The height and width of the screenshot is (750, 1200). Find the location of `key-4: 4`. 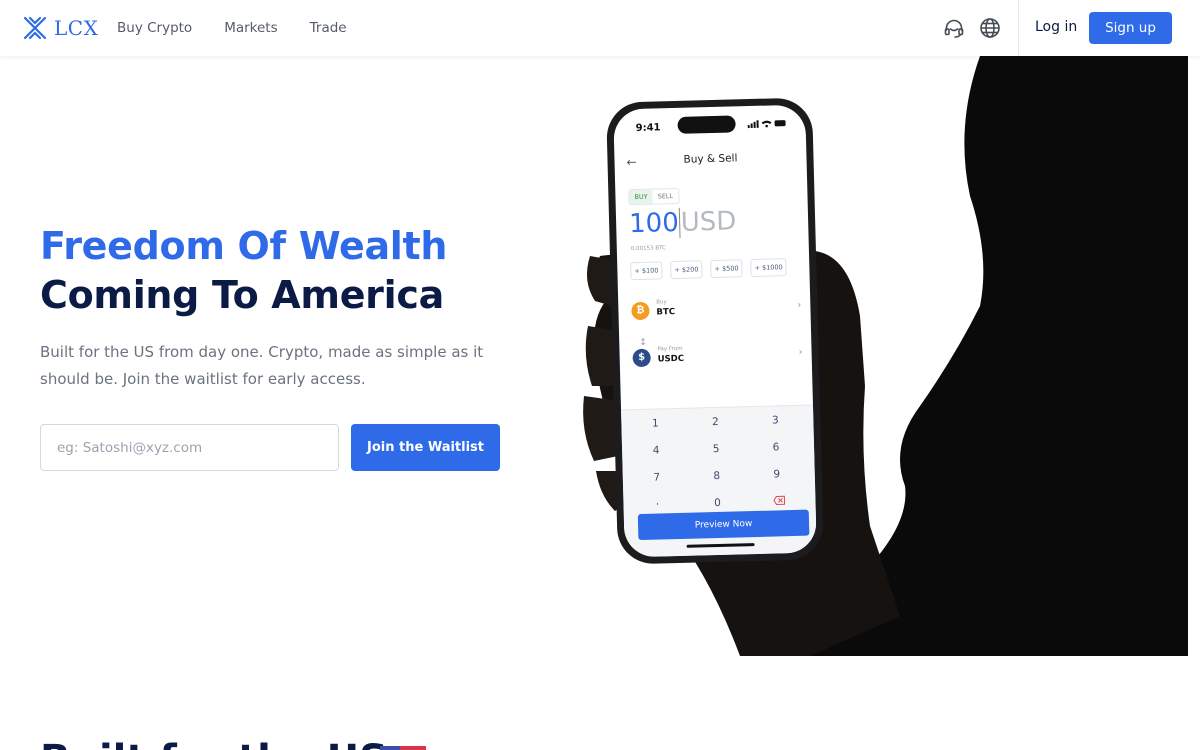

key-4: 4 is located at coordinates (656, 451).